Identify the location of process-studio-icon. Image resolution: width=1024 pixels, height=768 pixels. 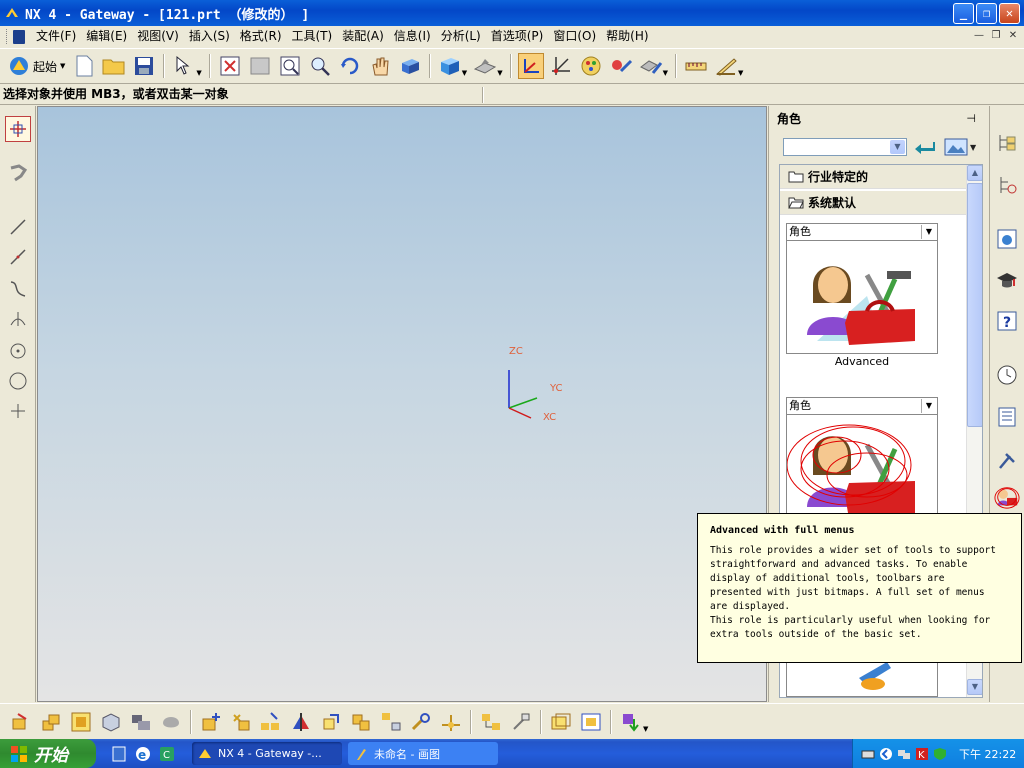
(1007, 461).